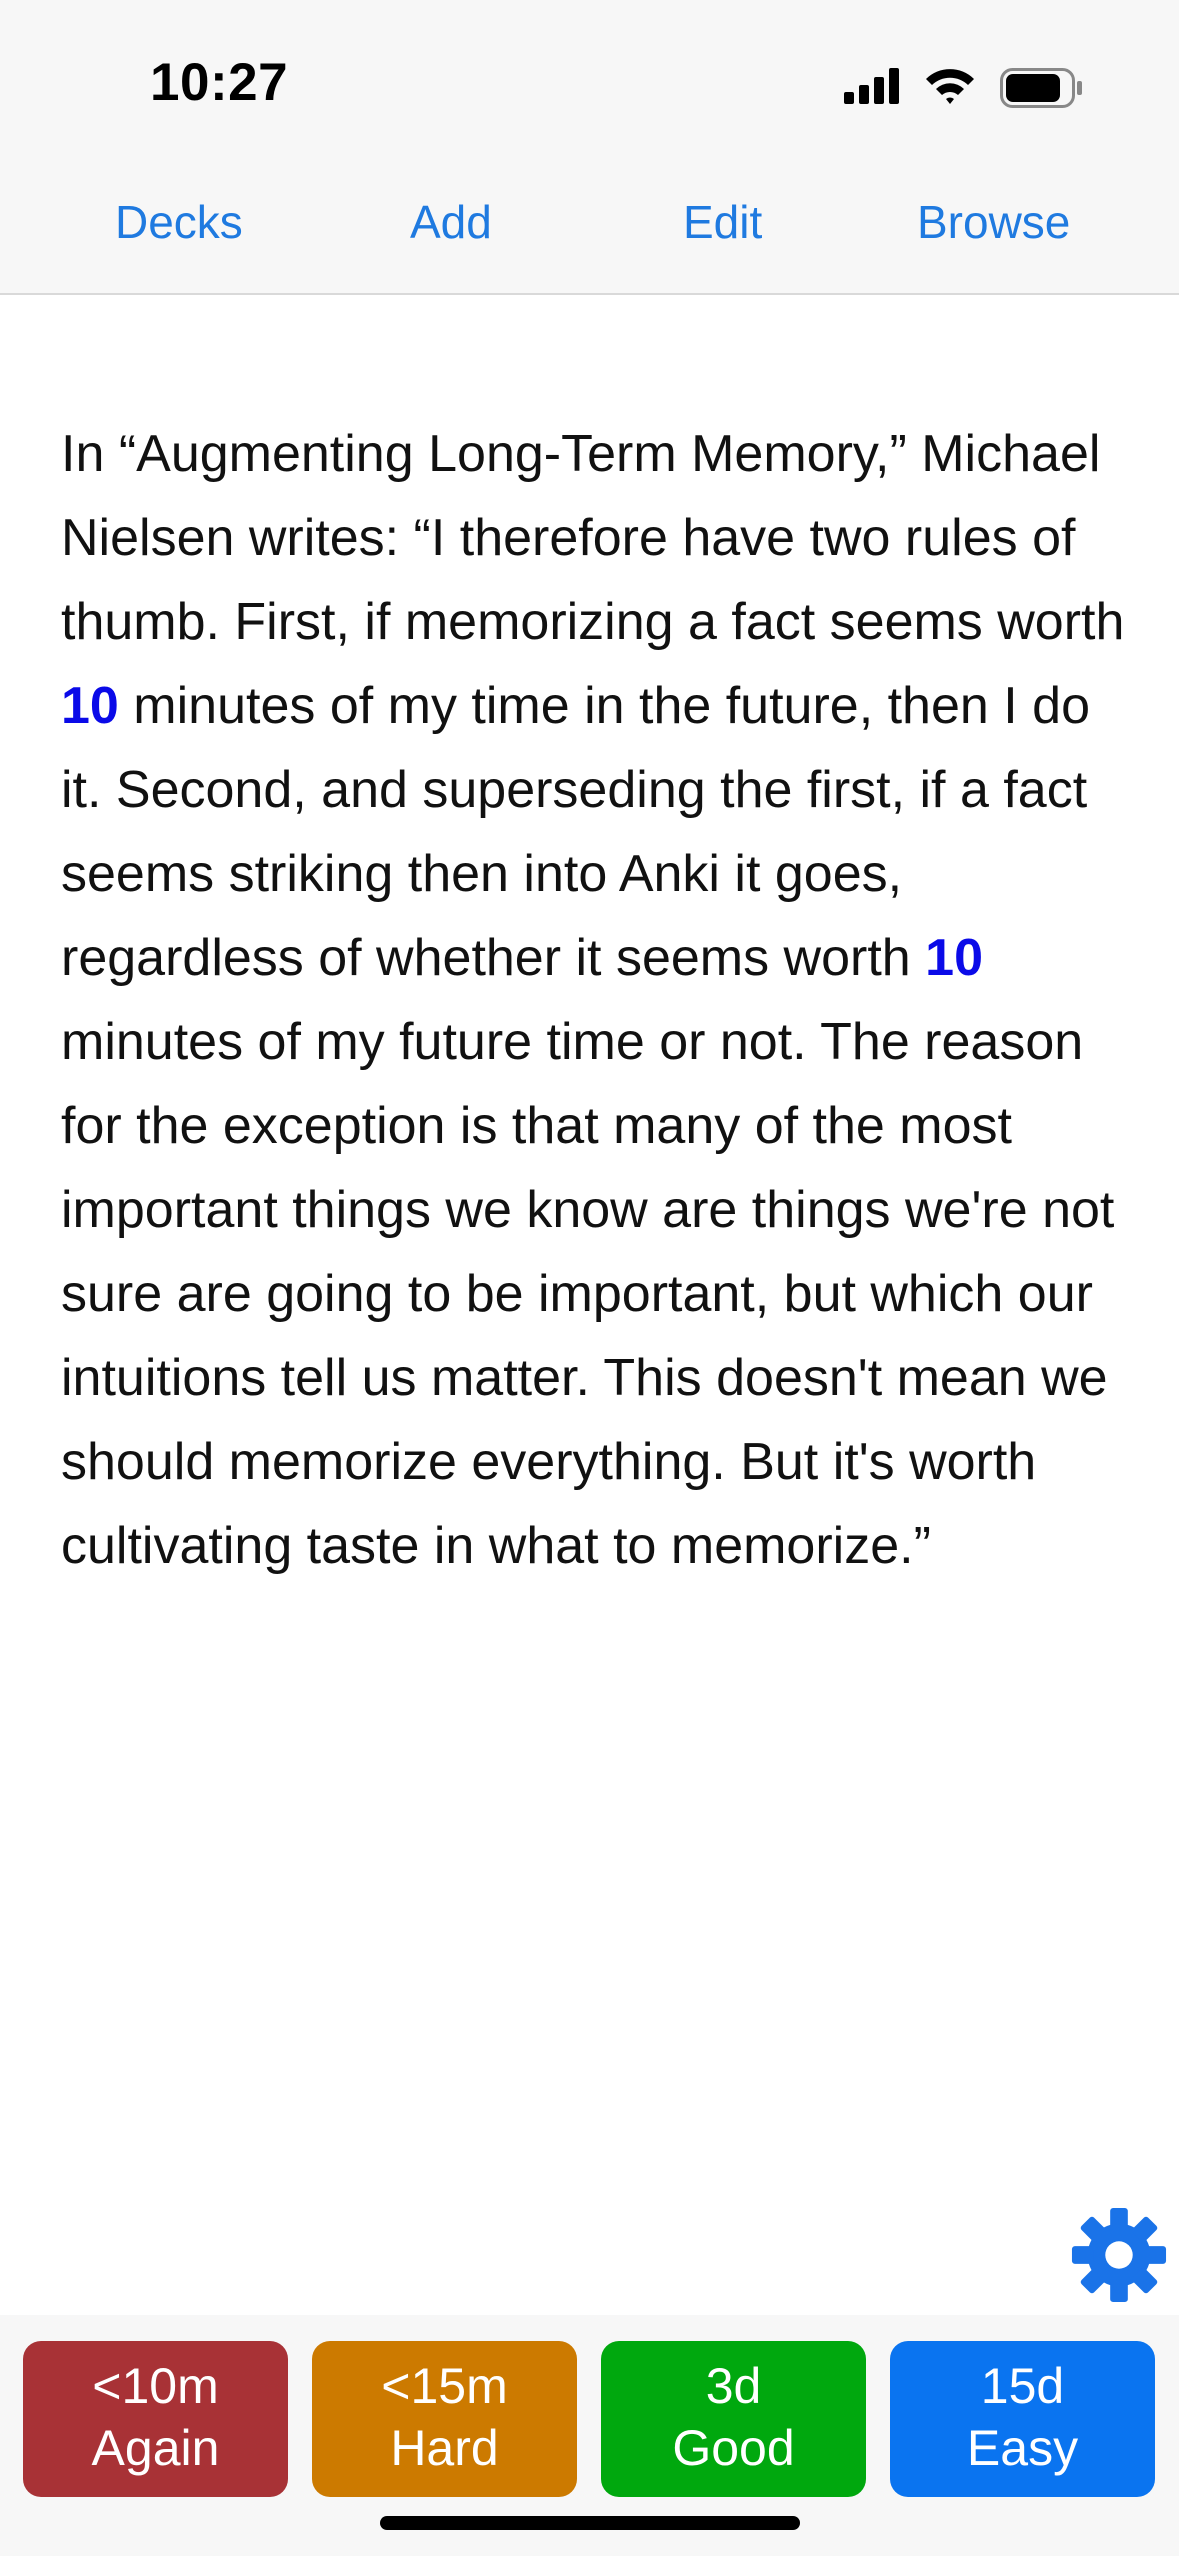 This screenshot has width=1179, height=2556. I want to click on wifi-icon, so click(950, 86).